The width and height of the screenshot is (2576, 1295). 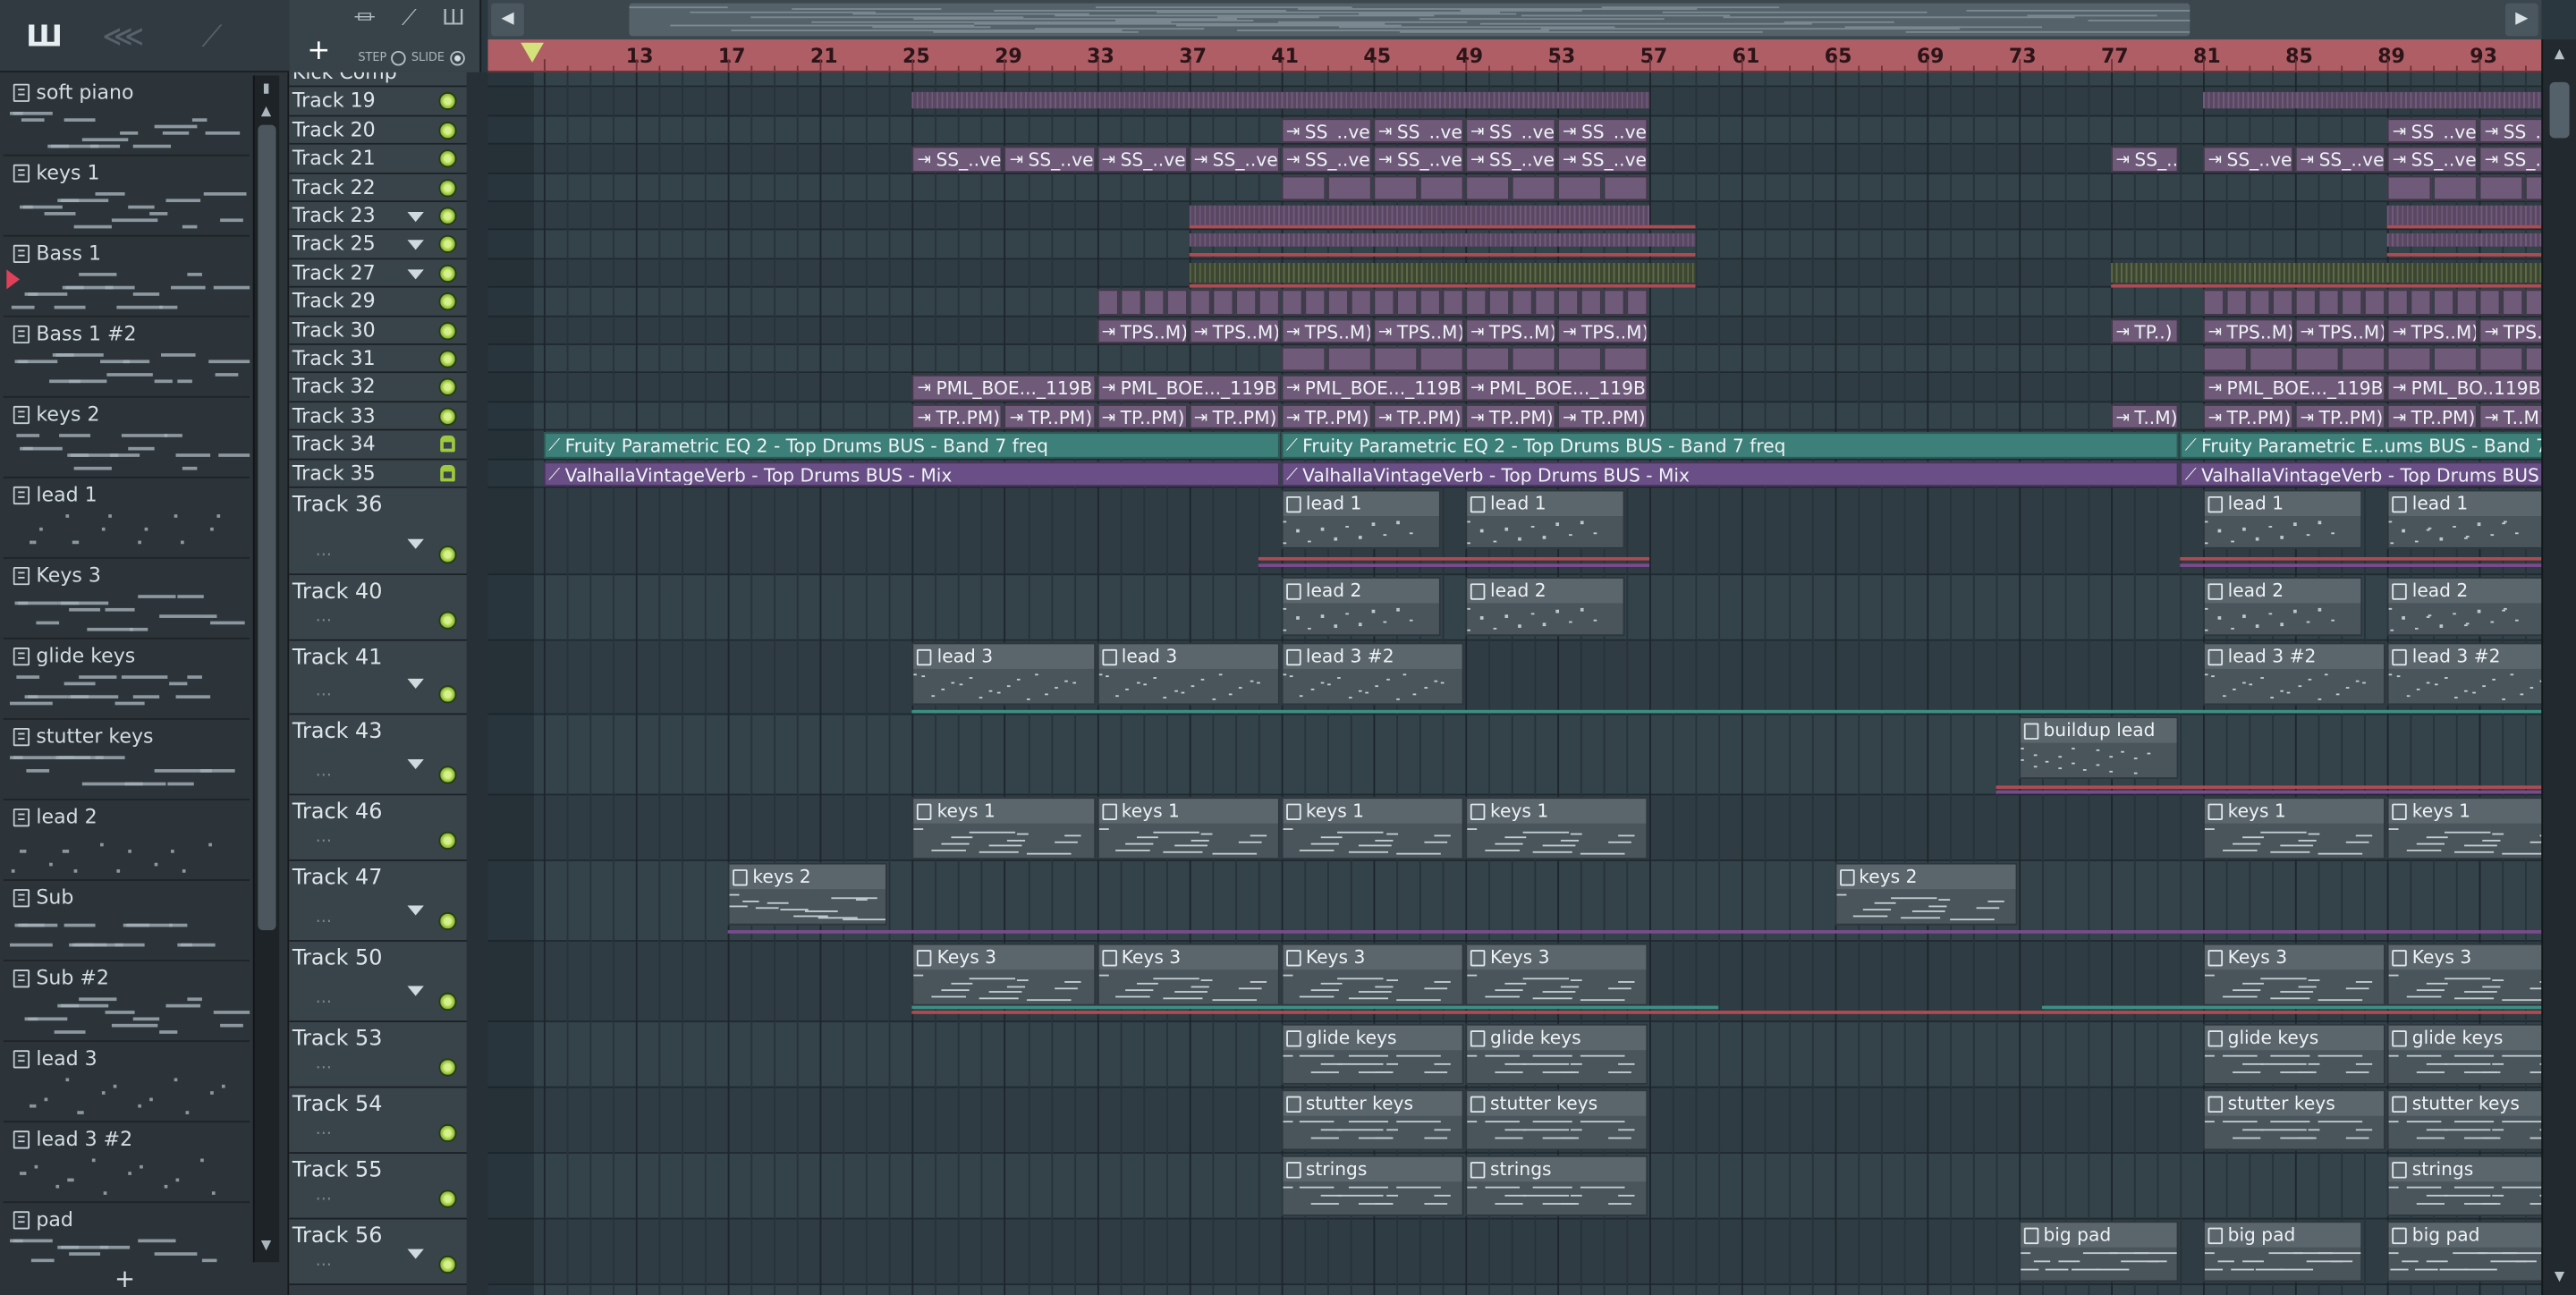 I want to click on track-header: Track 19, so click(x=387, y=102).